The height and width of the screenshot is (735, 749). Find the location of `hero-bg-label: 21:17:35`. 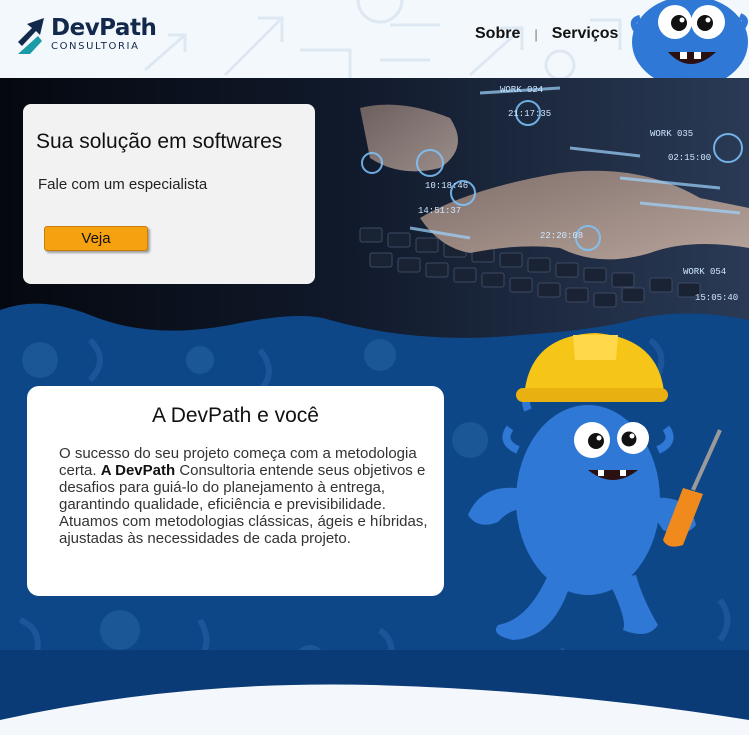

hero-bg-label: 21:17:35 is located at coordinates (529, 114).